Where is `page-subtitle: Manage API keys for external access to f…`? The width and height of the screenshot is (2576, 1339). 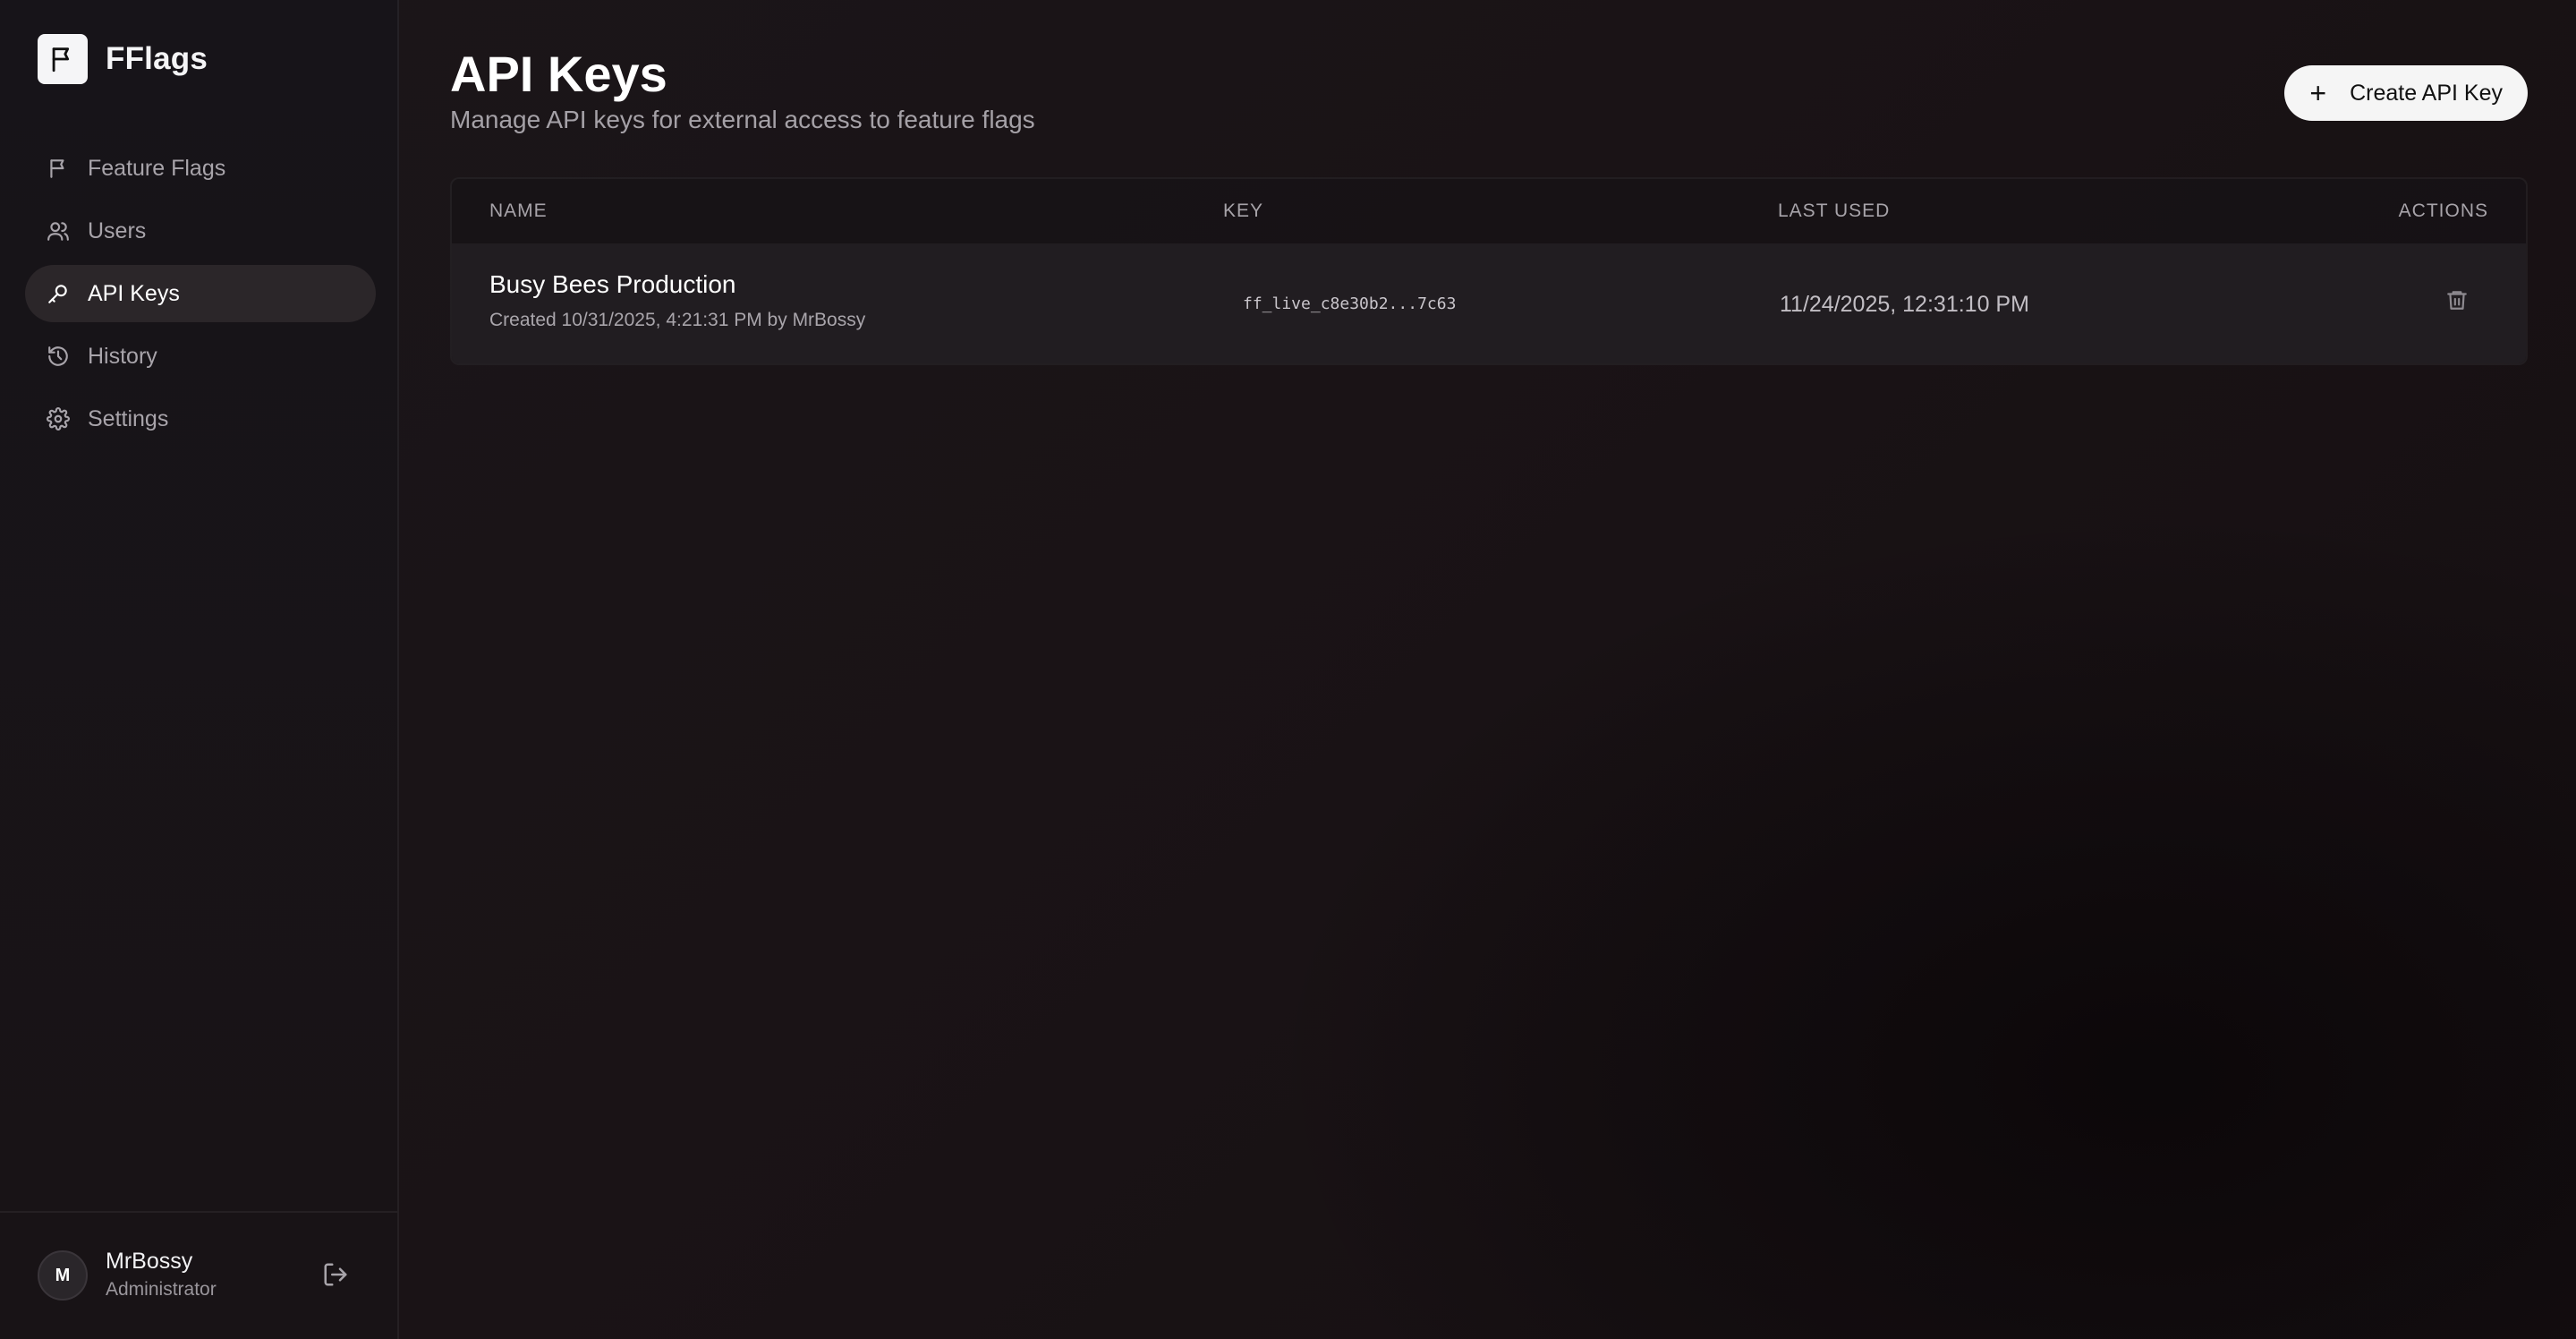 page-subtitle: Manage API keys for external access to f… is located at coordinates (742, 119).